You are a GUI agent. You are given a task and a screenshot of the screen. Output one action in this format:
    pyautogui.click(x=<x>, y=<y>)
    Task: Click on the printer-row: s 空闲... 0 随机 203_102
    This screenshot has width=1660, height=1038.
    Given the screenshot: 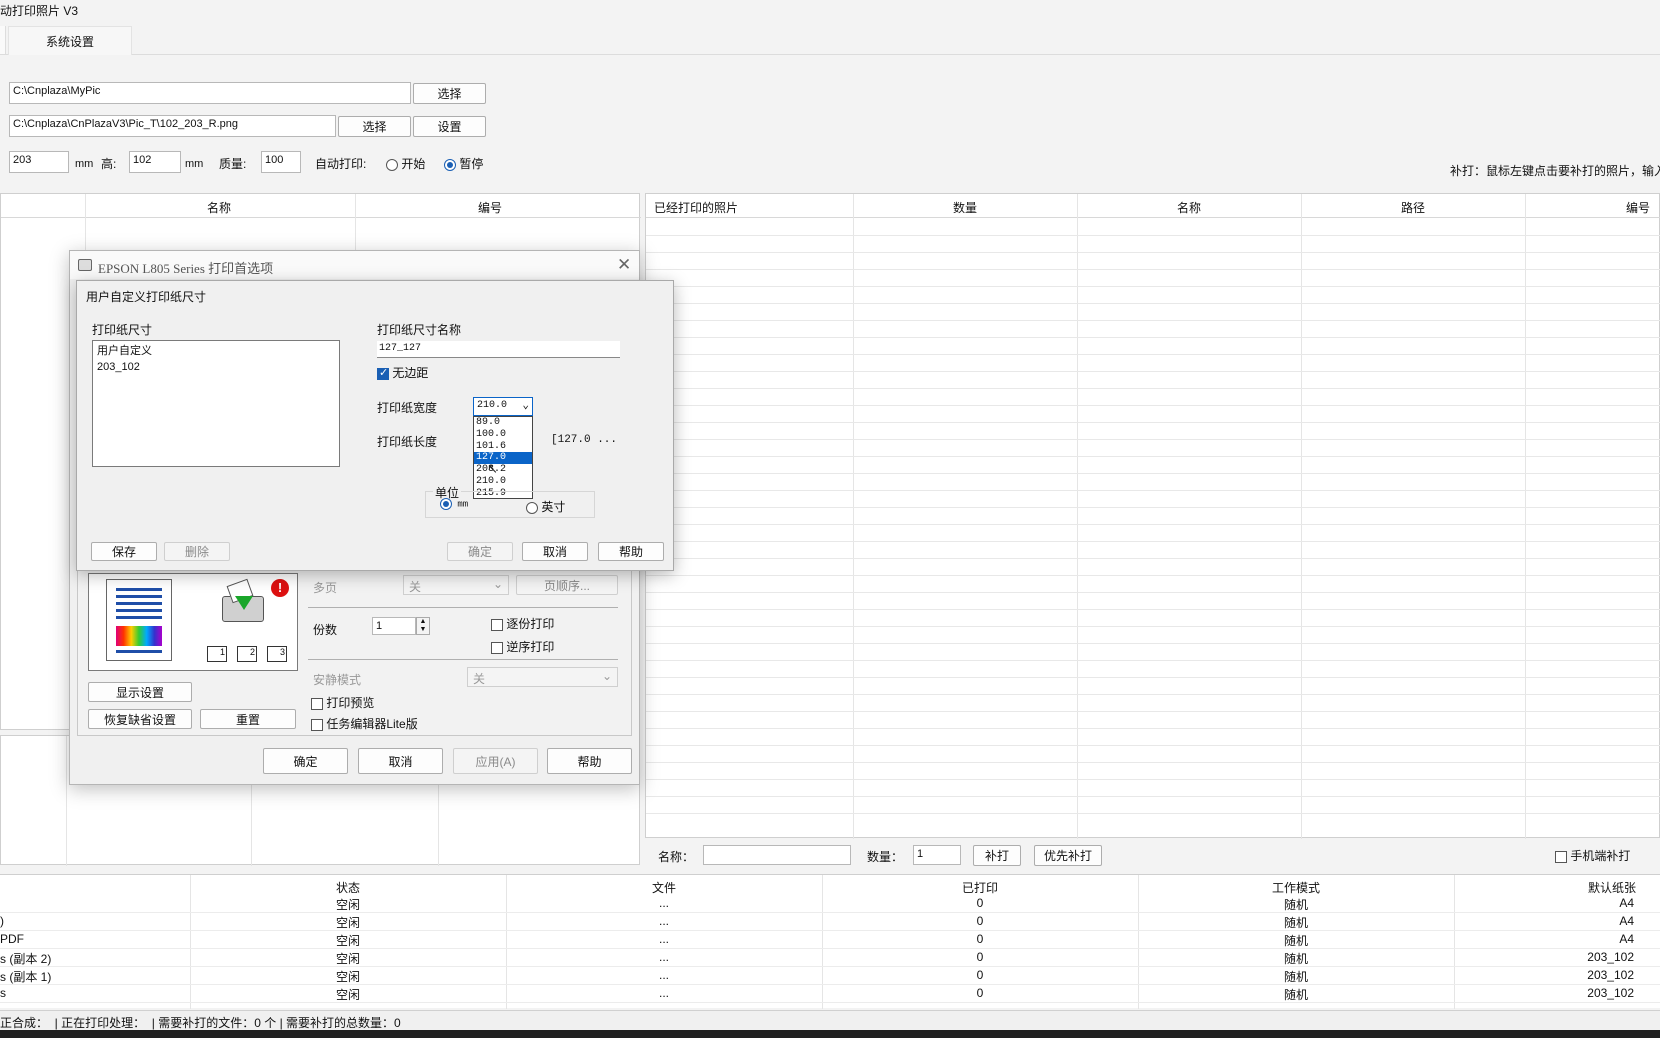 What is the action you would take?
    pyautogui.click(x=830, y=994)
    